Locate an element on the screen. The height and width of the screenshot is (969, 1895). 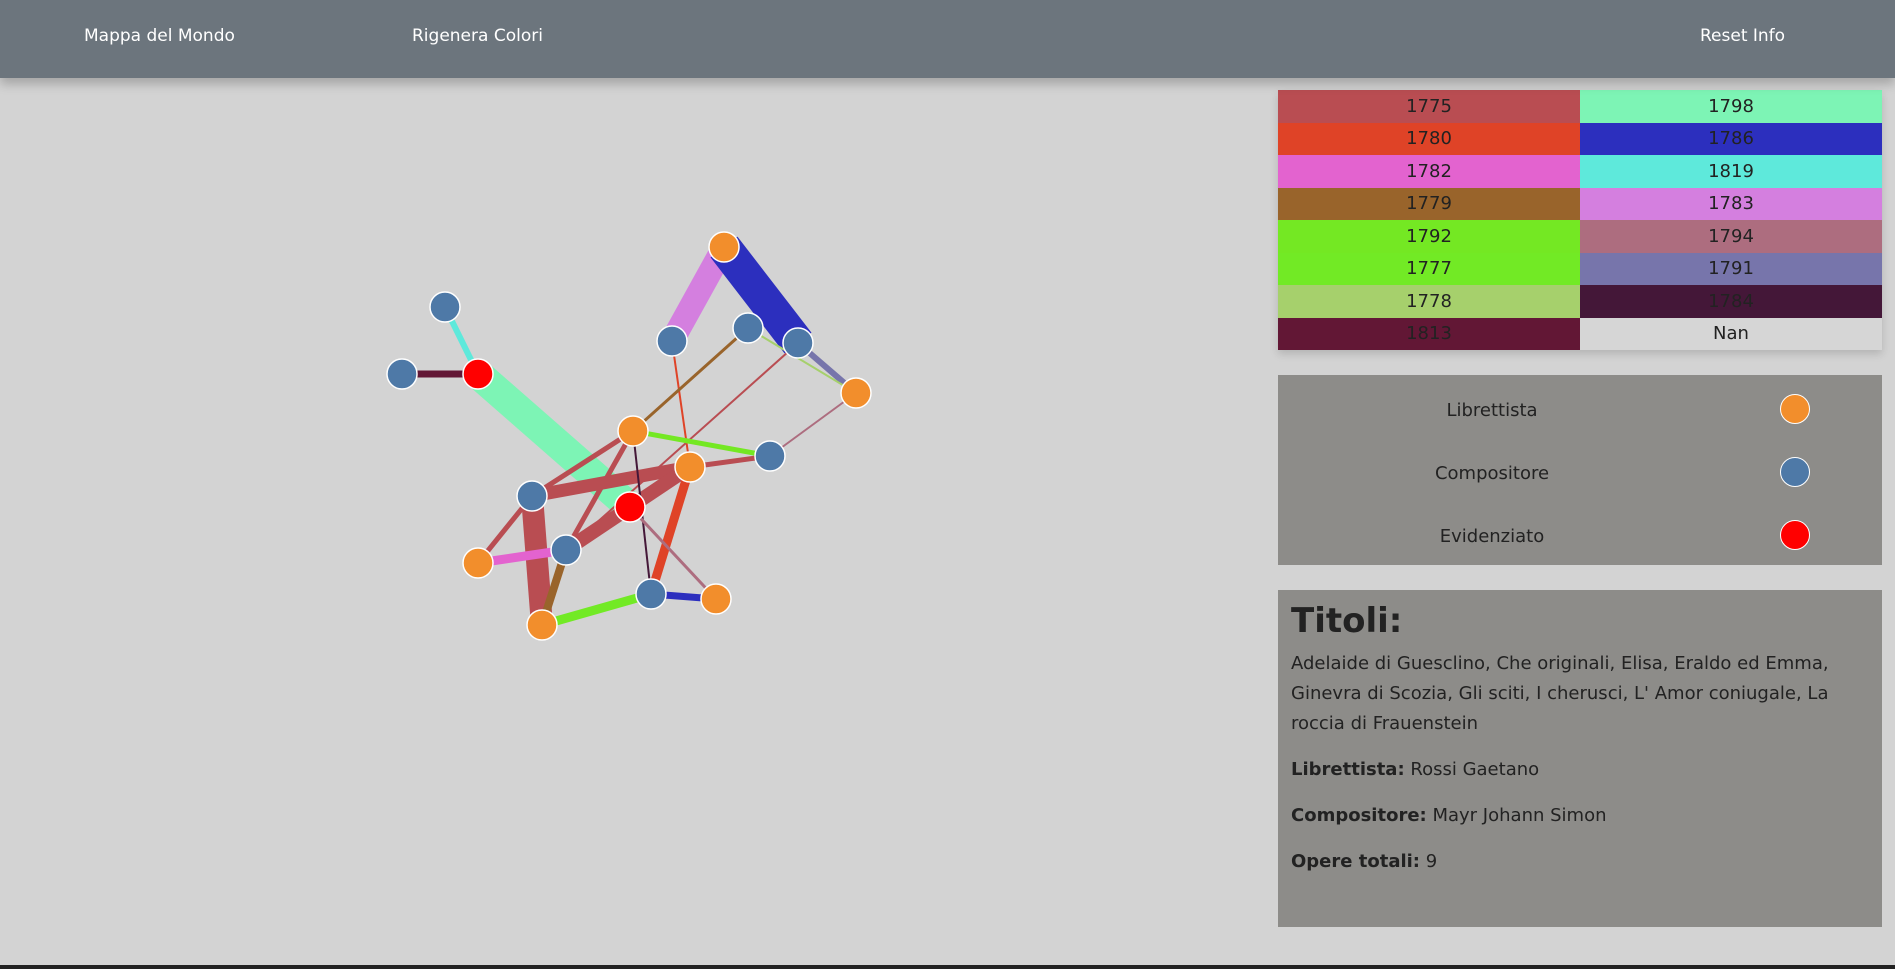
year-row: 1782 1819 is located at coordinates (1580, 171).